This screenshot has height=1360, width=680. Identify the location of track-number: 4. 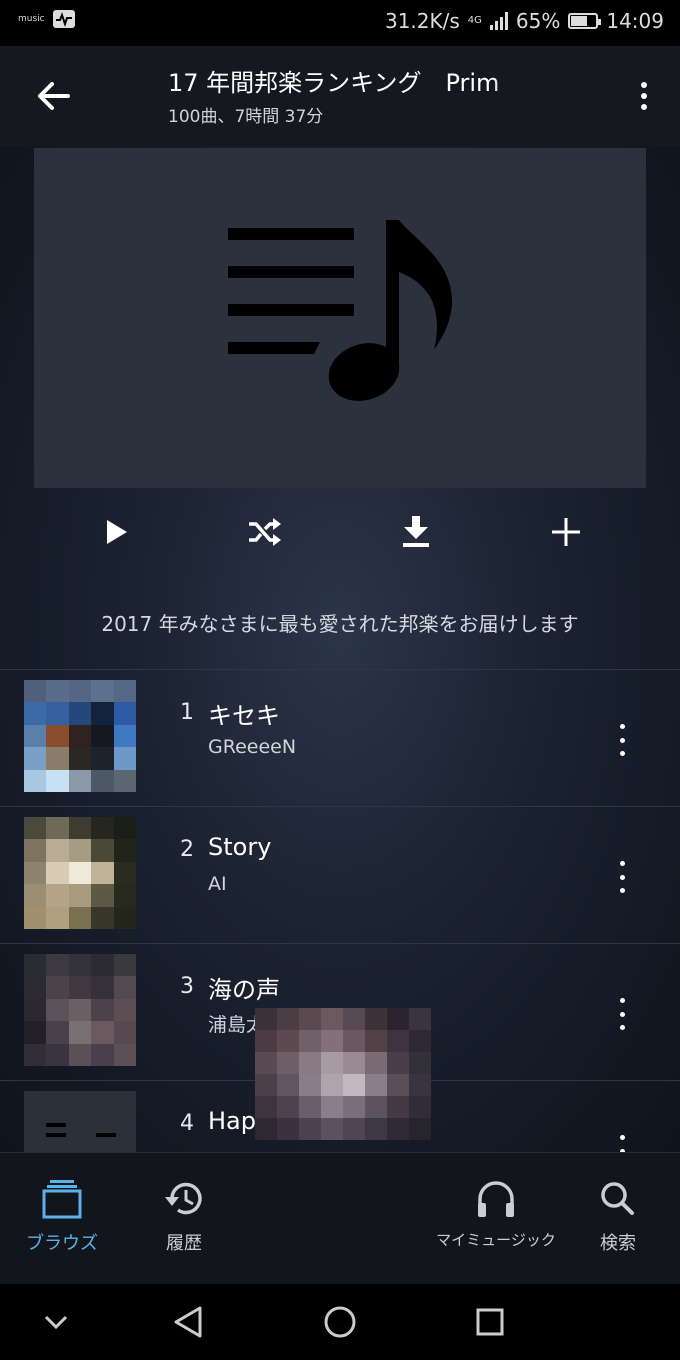
(187, 1123).